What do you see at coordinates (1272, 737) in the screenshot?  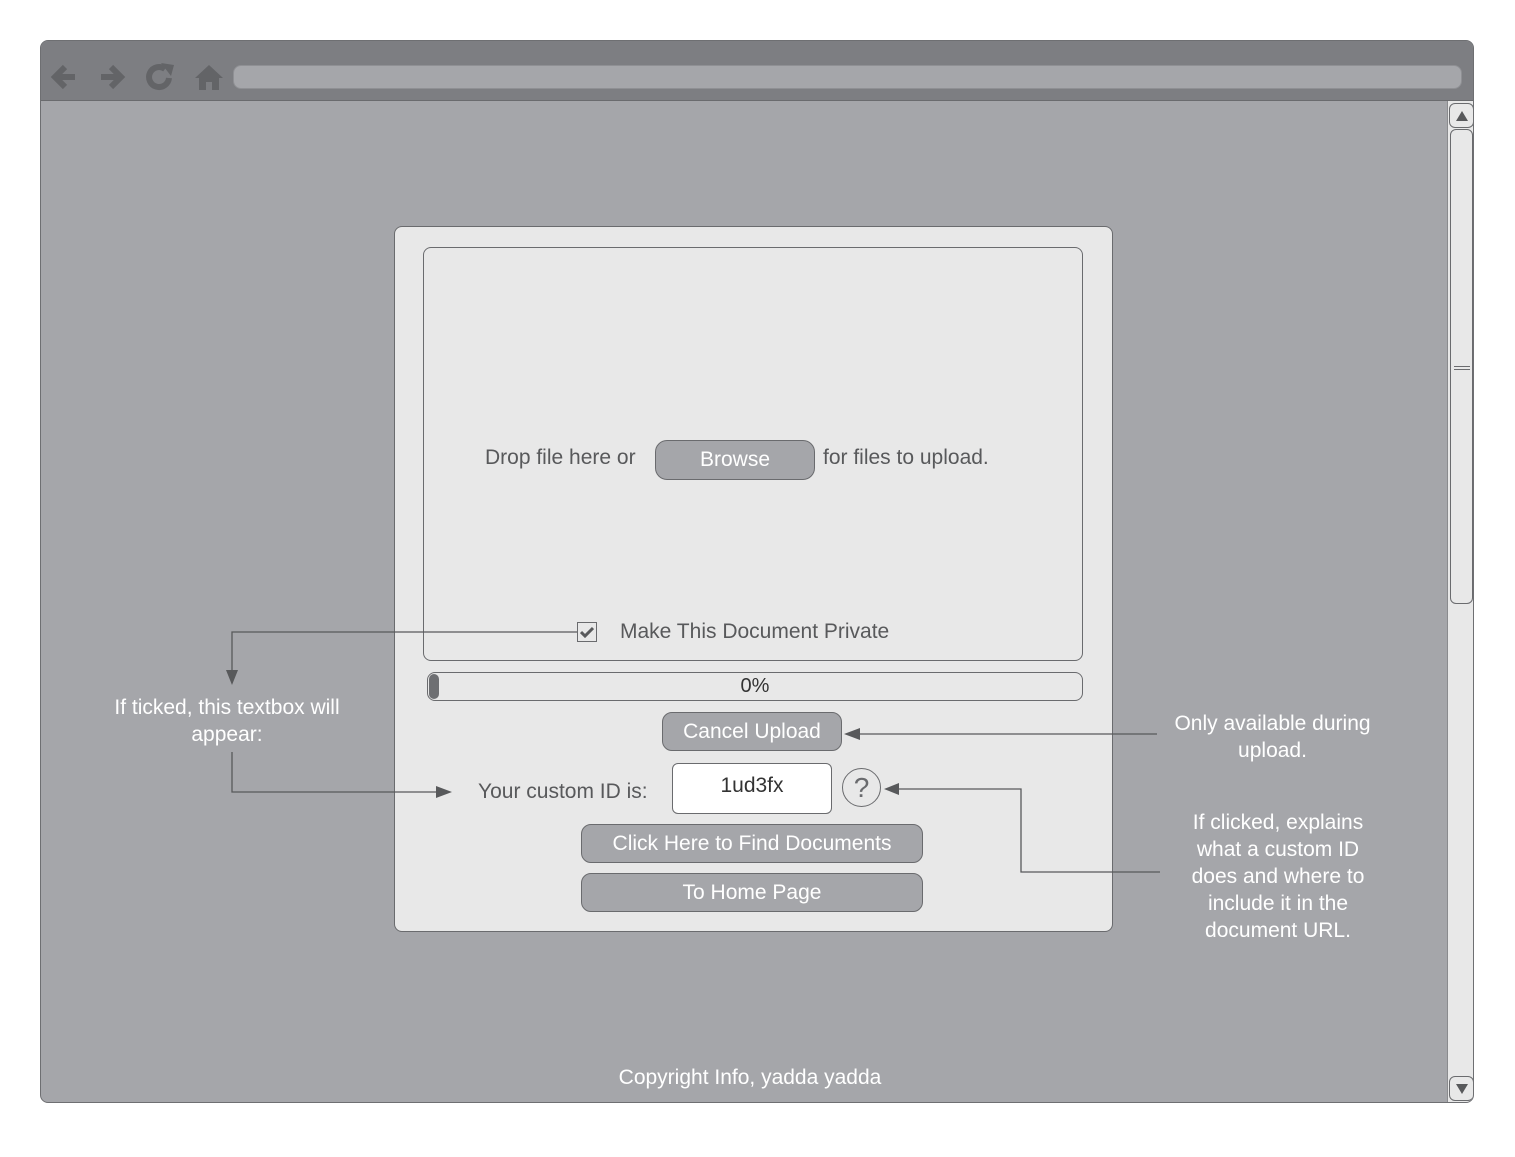 I see `cancel-annotation: Only available during upload.` at bounding box center [1272, 737].